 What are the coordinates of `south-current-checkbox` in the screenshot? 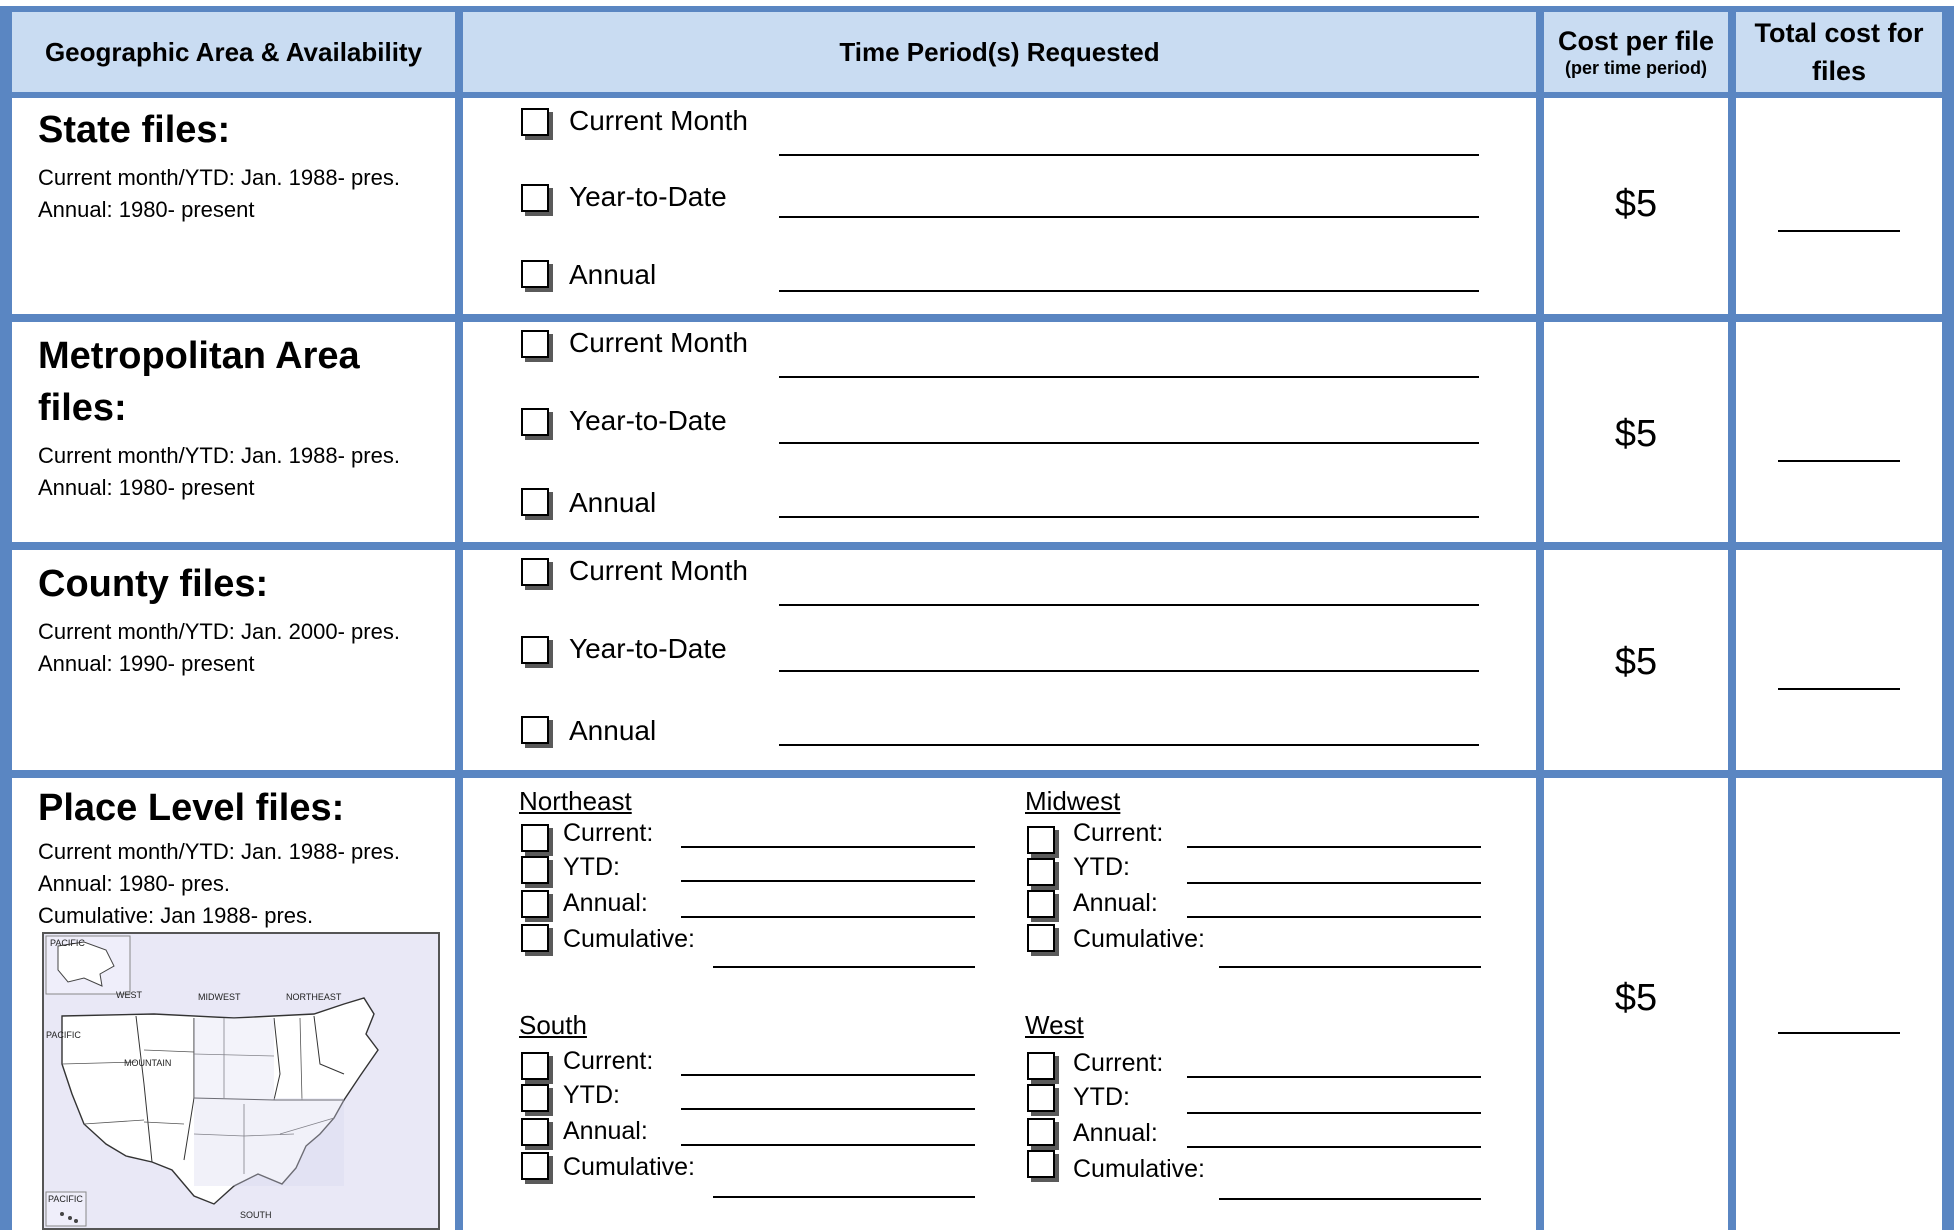 It's located at (535, 1066).